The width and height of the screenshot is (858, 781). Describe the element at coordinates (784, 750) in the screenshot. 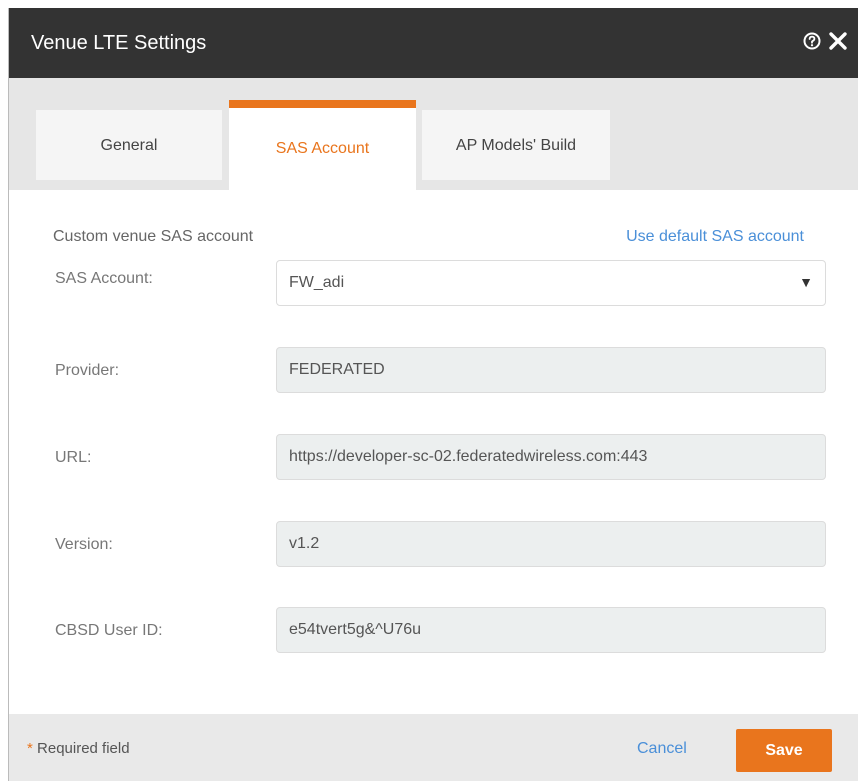

I see `save-button: Save` at that location.